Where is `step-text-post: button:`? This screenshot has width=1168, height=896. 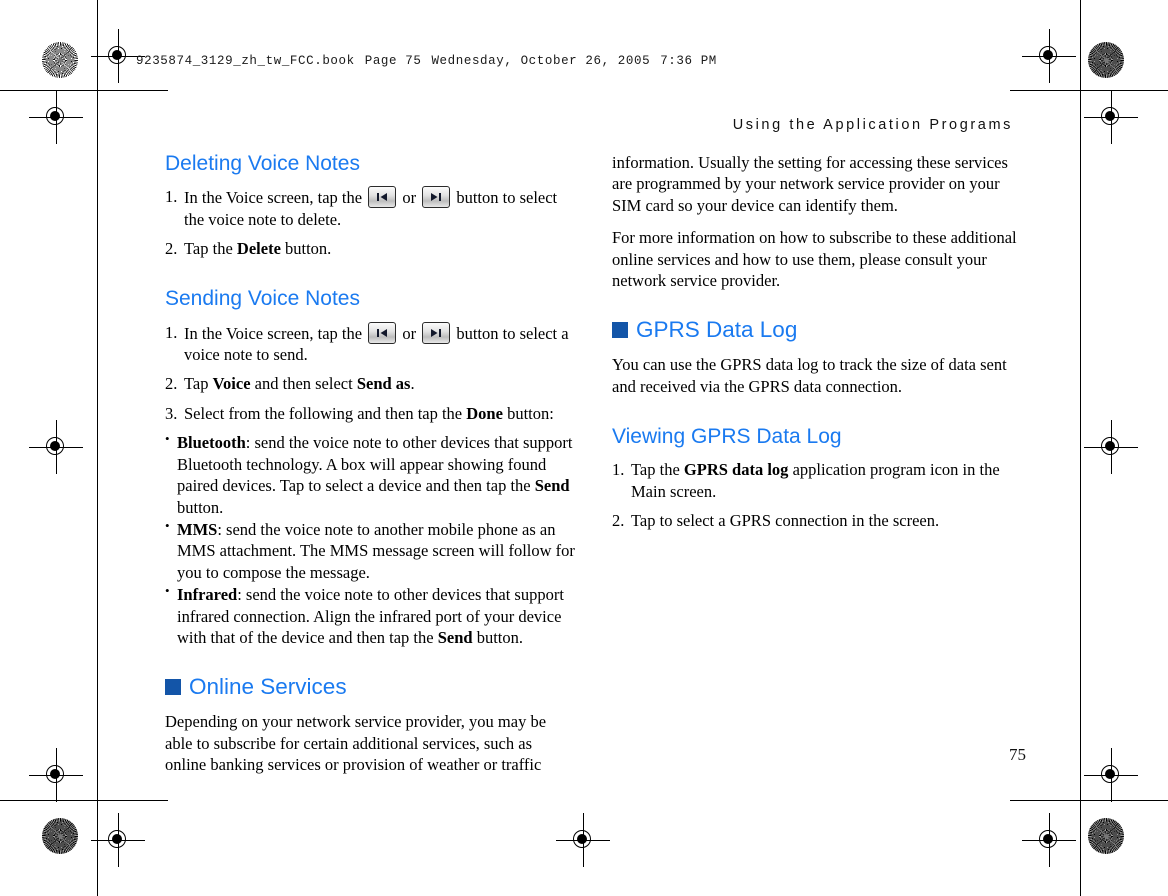
step-text-post: button: is located at coordinates (530, 413).